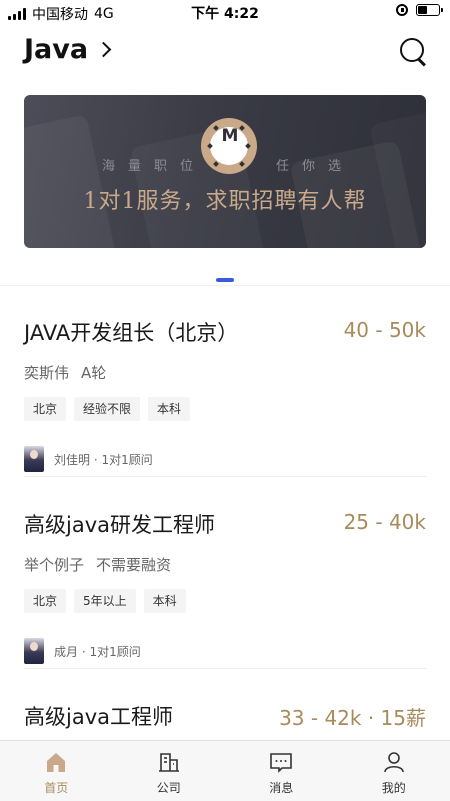 The width and height of the screenshot is (450, 801). I want to click on job-tags: 北京 5年以上 本科, so click(105, 601).